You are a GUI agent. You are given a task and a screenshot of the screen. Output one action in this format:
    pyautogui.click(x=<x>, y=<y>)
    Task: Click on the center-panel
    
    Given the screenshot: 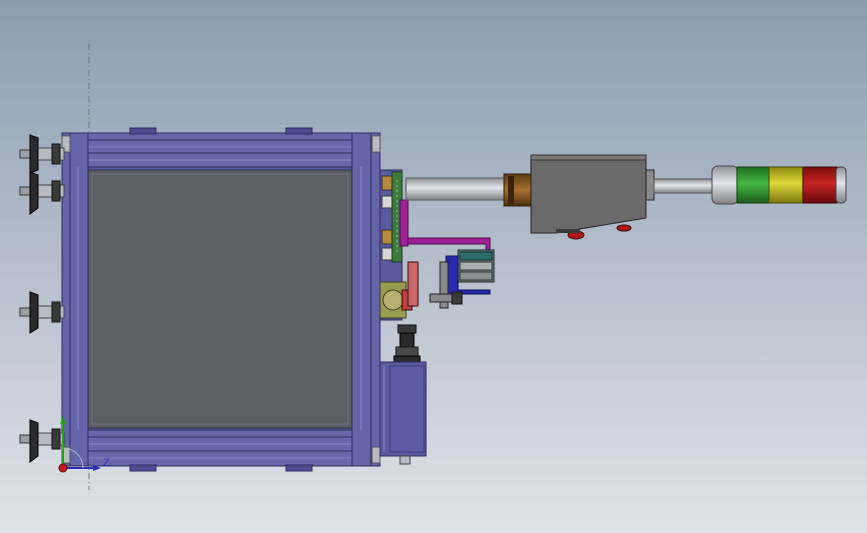 What is the action you would take?
    pyautogui.click(x=220, y=299)
    